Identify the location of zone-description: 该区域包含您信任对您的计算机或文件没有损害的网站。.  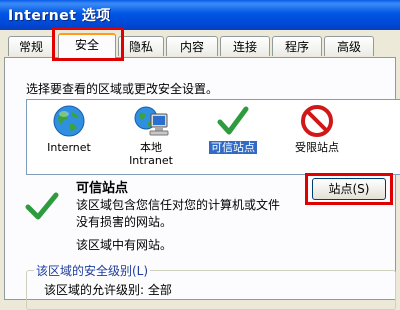
(178, 213).